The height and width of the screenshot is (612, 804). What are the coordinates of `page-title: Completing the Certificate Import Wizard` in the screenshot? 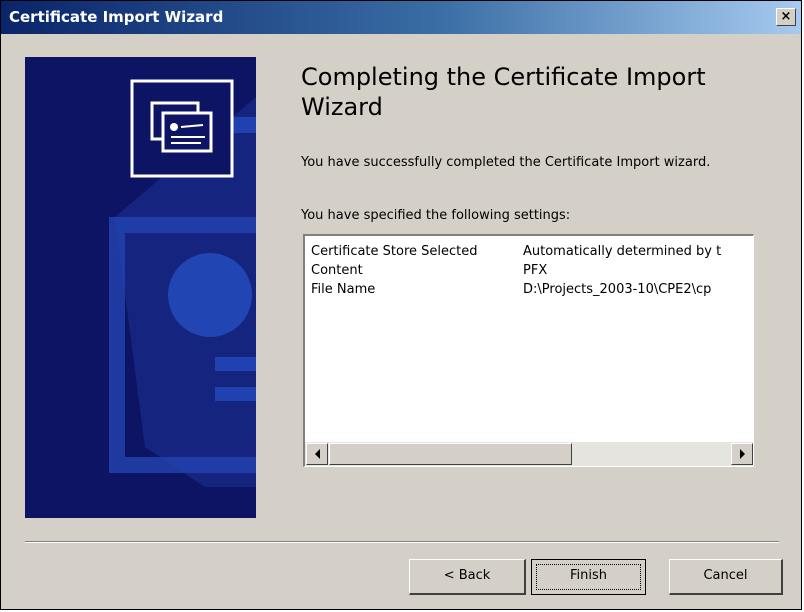 It's located at (503, 92).